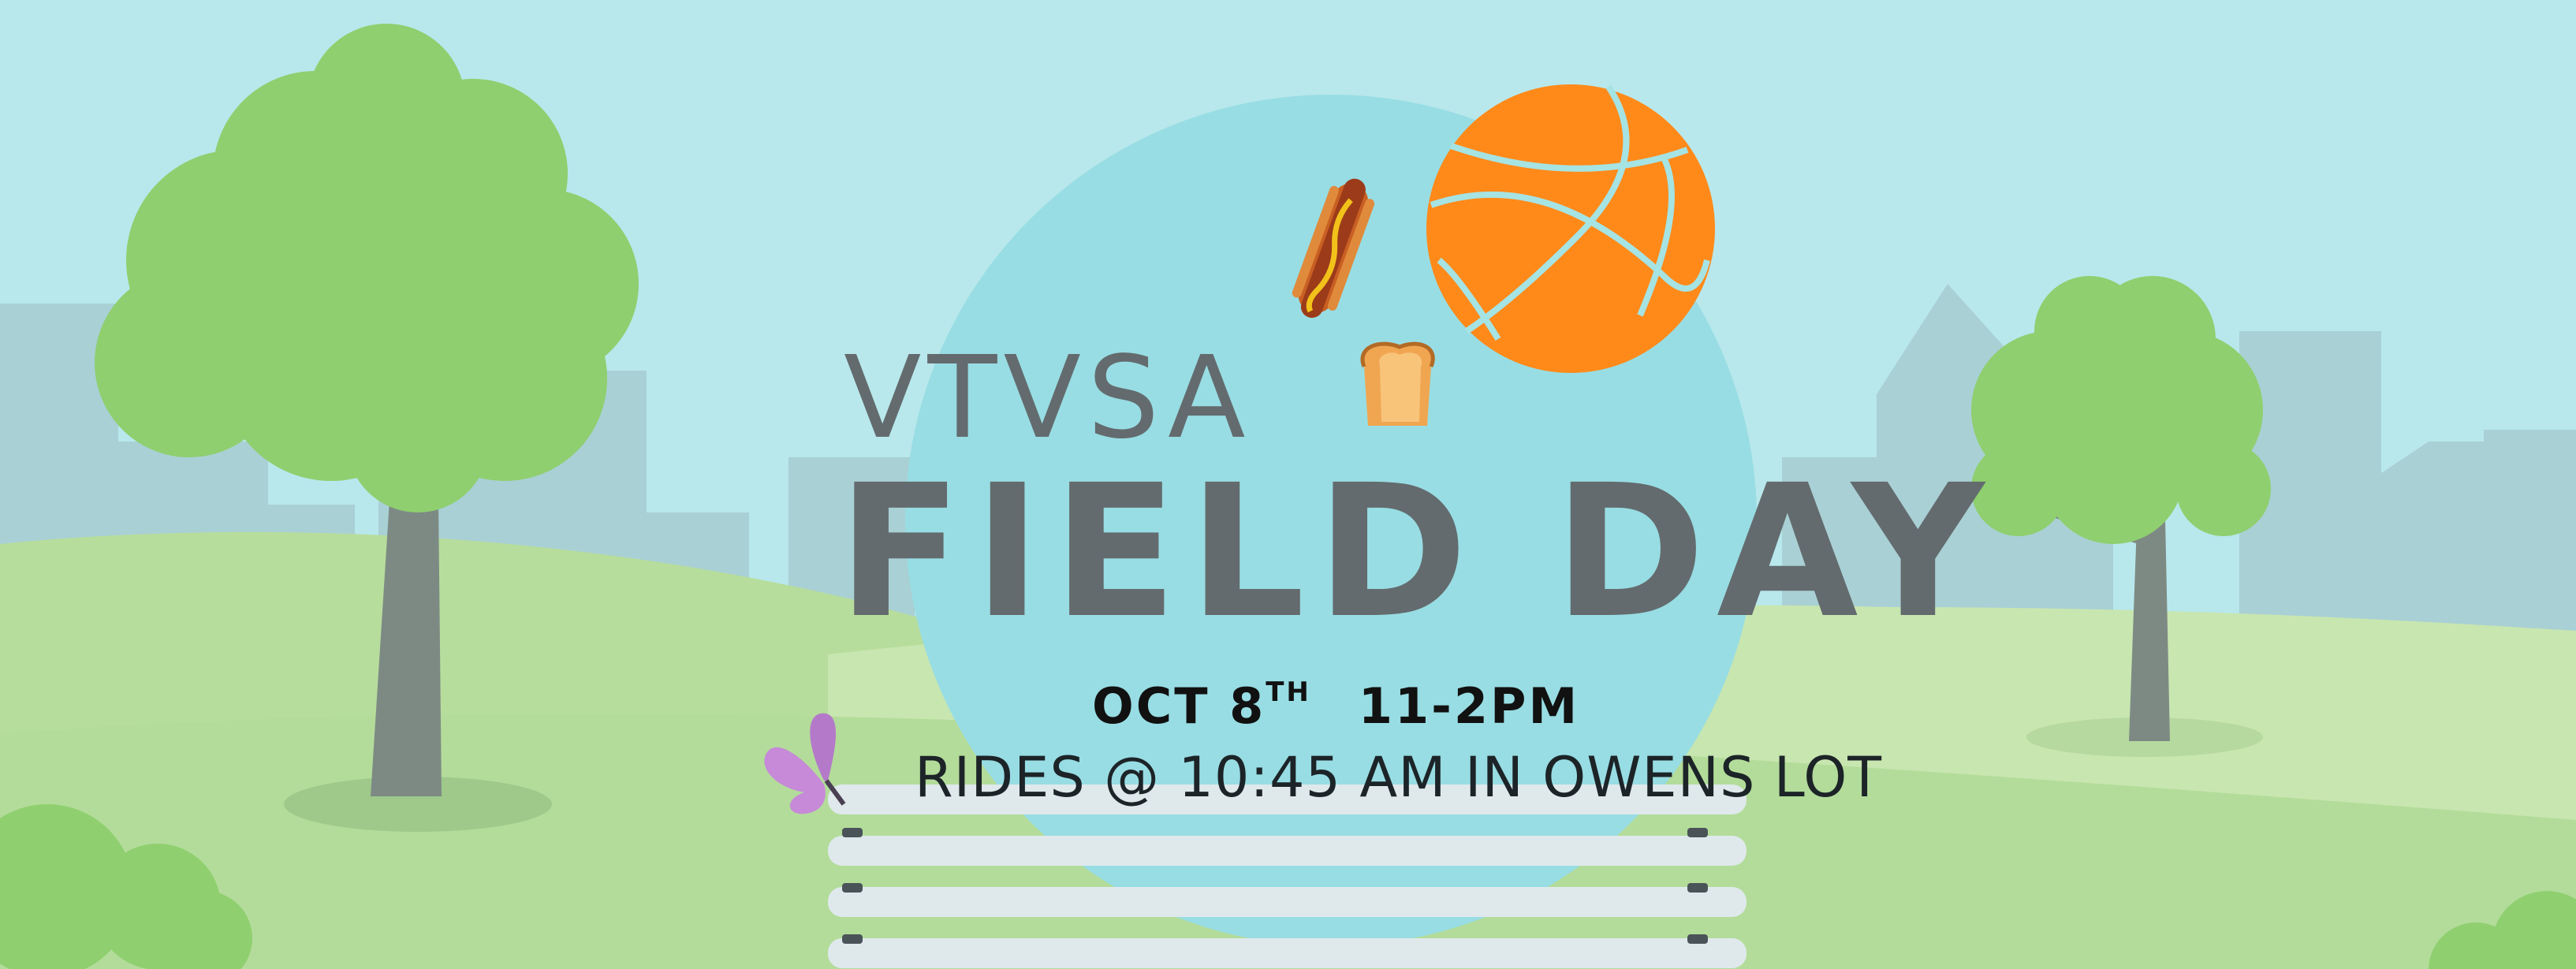  What do you see at coordinates (1417, 551) in the screenshot?
I see `event-title: FIELD DAY` at bounding box center [1417, 551].